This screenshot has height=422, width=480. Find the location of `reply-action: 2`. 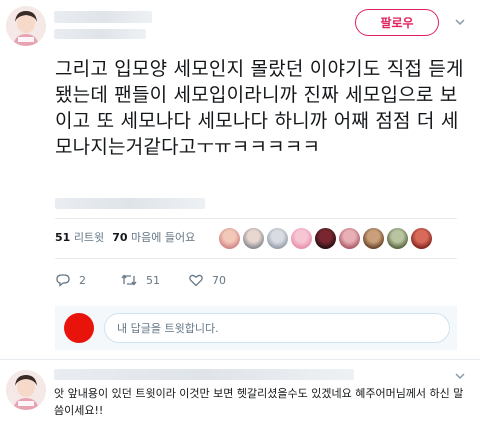

reply-action: 2 is located at coordinates (70, 280).